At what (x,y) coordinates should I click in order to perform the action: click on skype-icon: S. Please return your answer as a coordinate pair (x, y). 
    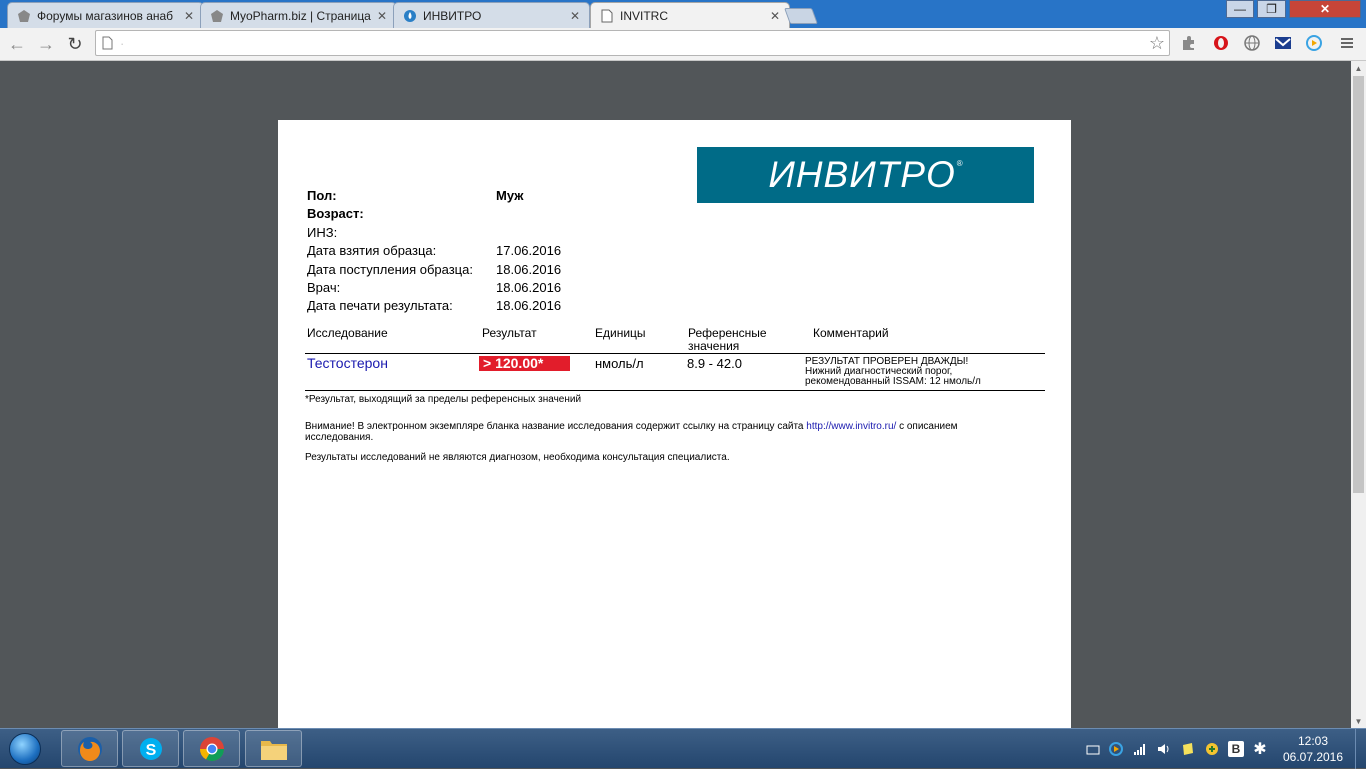
    Looking at the image, I should click on (150, 748).